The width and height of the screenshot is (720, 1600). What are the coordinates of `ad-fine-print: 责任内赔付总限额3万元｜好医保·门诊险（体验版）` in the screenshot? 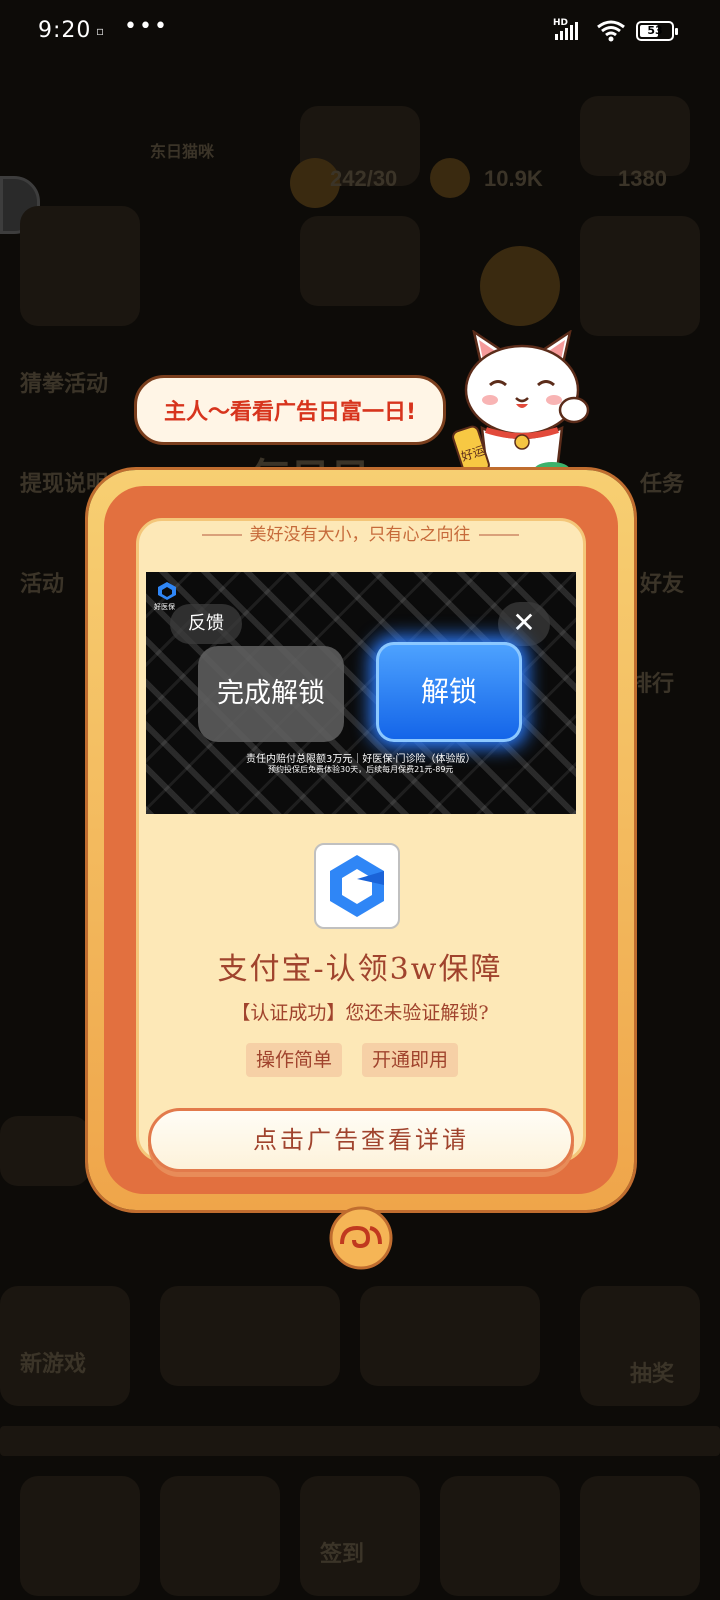 It's located at (361, 759).